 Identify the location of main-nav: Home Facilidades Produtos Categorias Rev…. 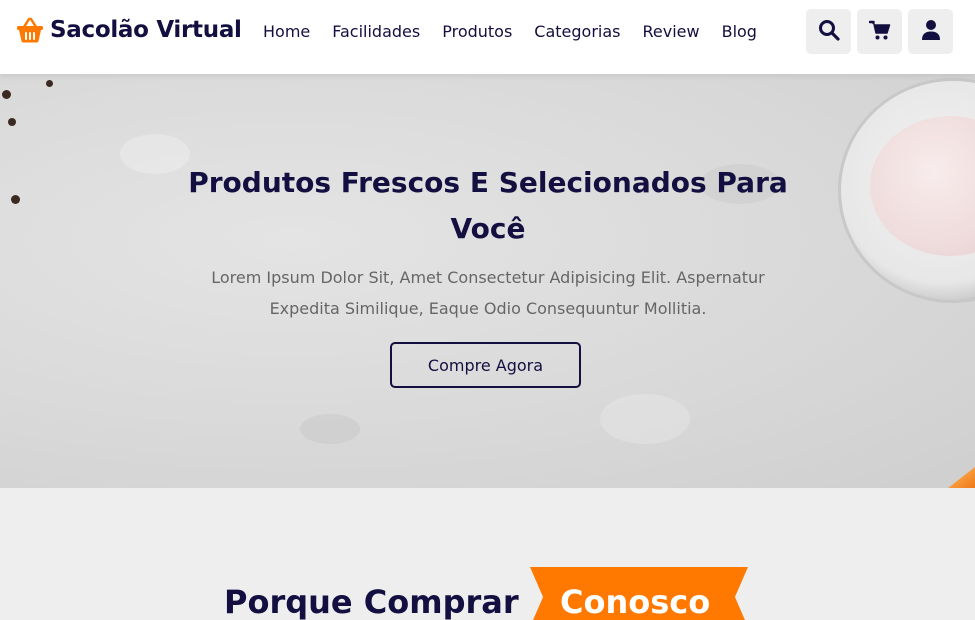
(521, 32).